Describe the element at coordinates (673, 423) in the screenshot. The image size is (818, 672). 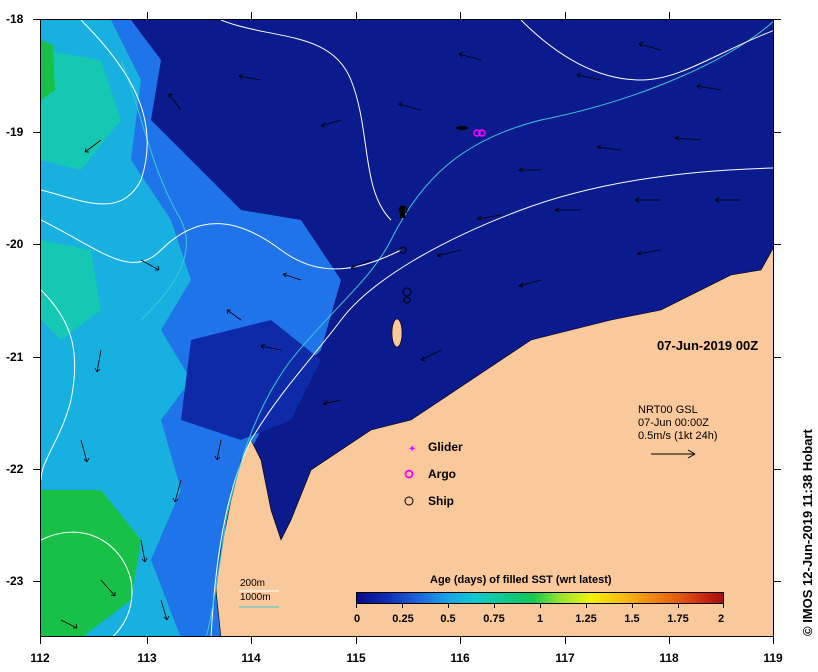
I see `gsl-time: 07-Jun 00:00Z` at that location.